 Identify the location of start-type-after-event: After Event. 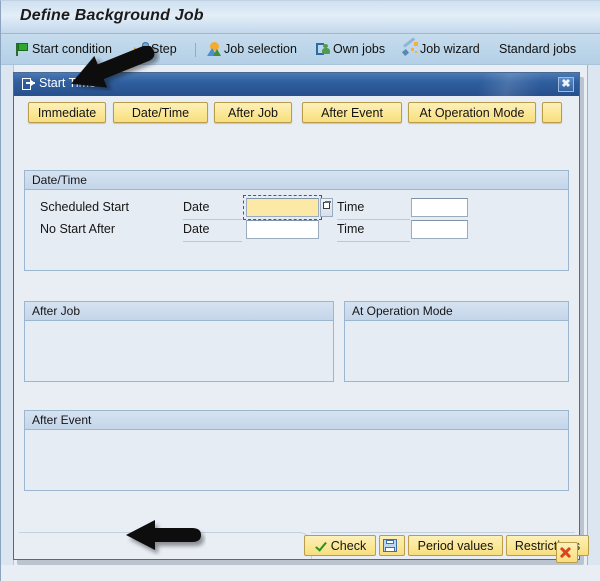
(352, 112).